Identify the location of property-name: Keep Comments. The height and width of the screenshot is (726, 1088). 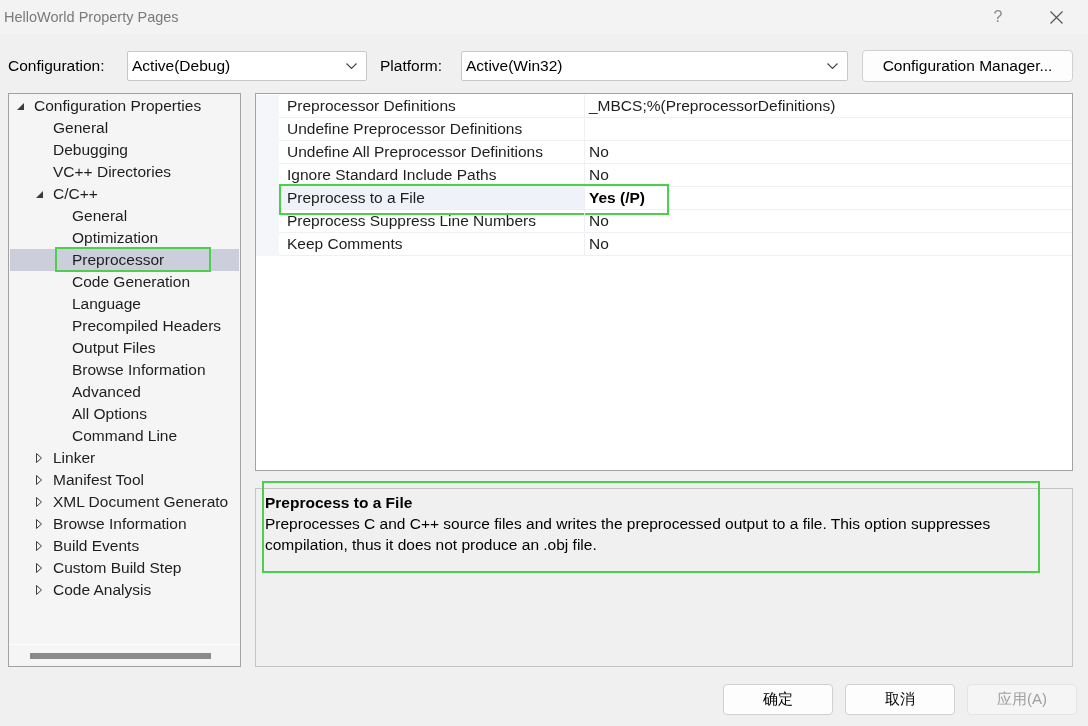
(432, 244).